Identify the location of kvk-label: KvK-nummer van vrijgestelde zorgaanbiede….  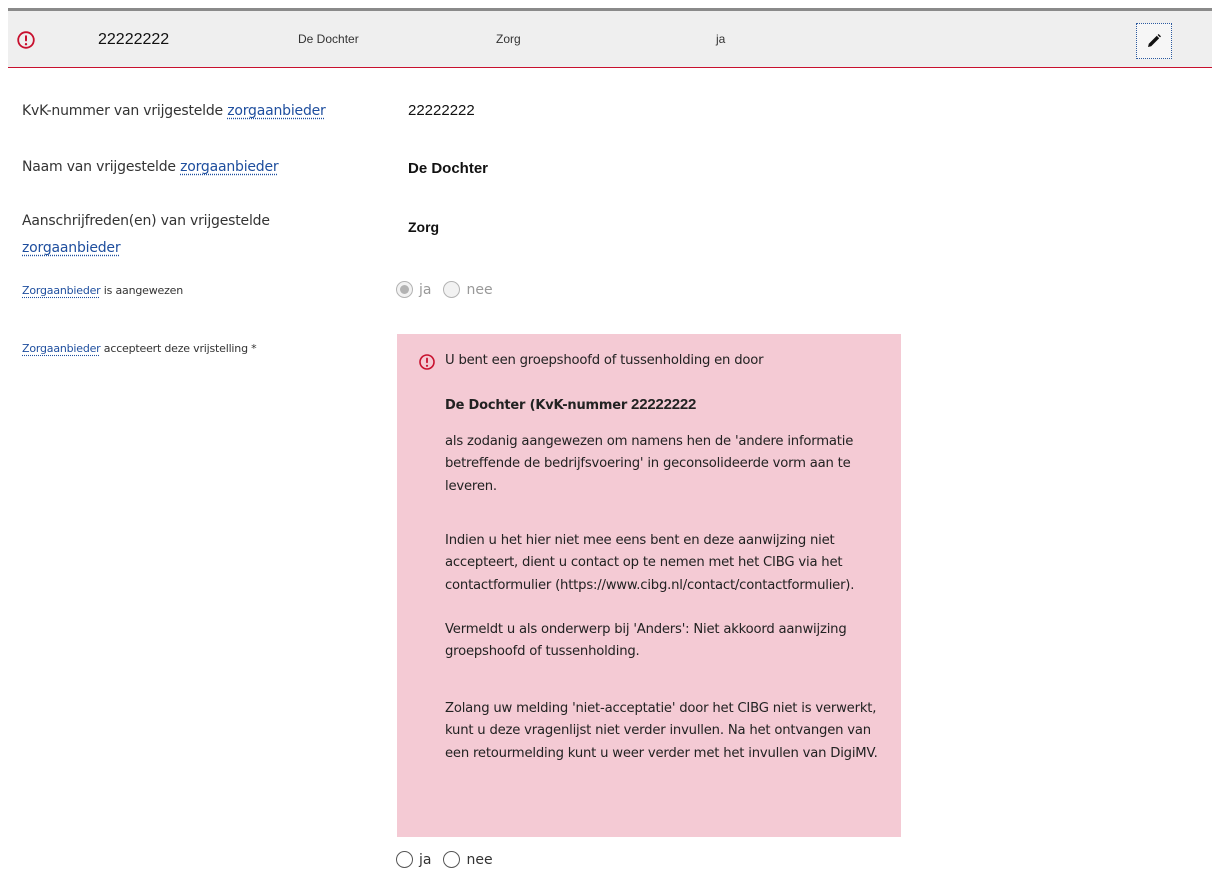
(174, 111).